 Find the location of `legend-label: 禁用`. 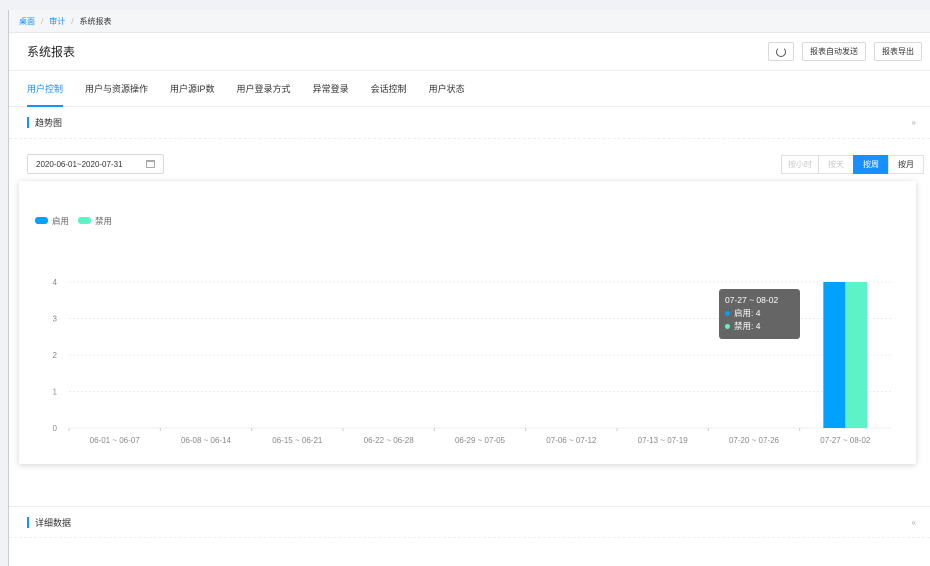

legend-label: 禁用 is located at coordinates (103, 221).